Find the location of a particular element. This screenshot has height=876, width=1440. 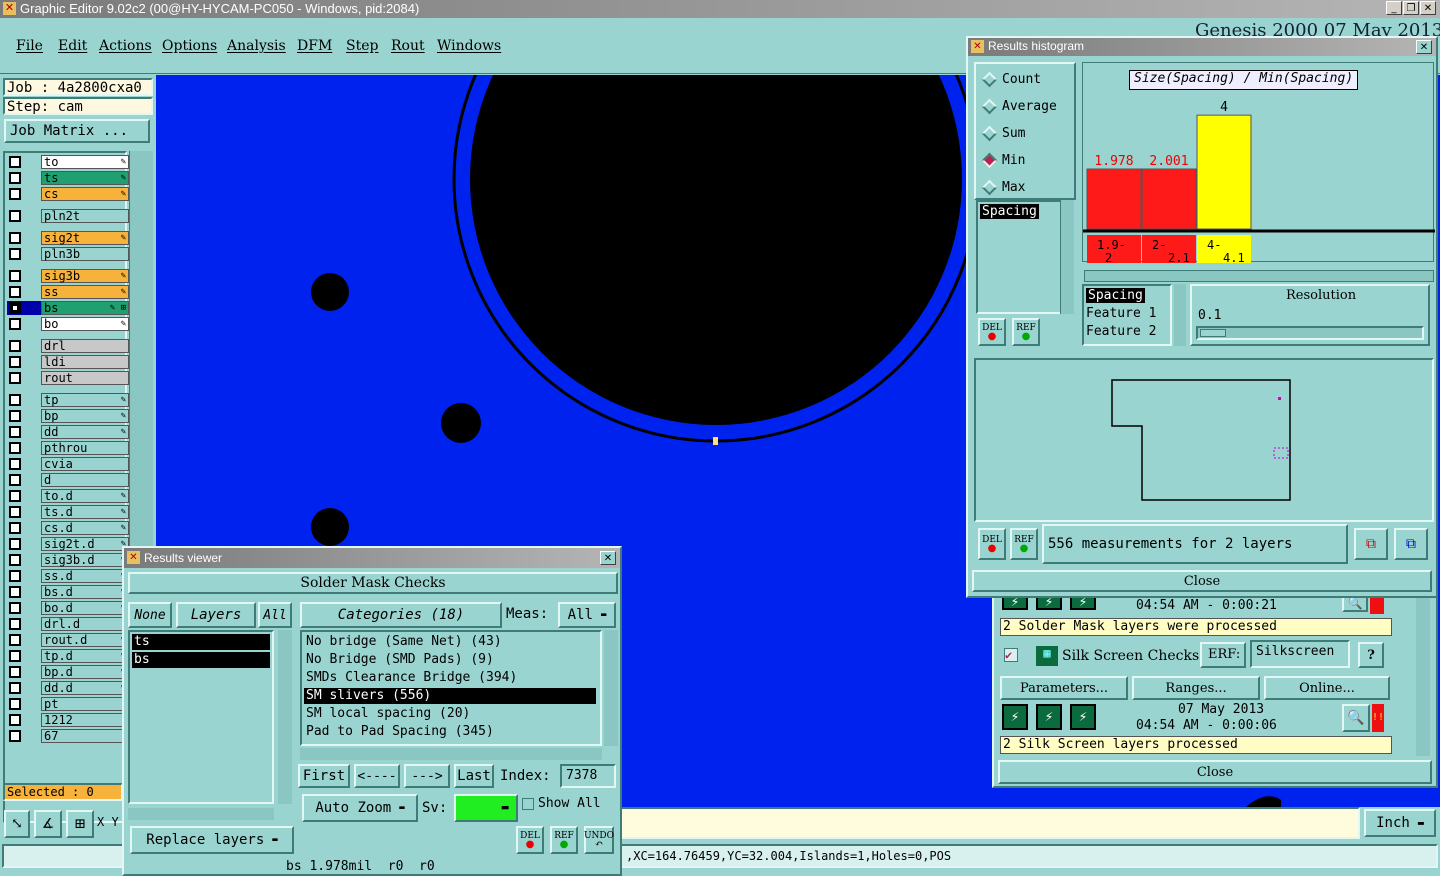

histogram-close-x: ✕ is located at coordinates (1424, 47).